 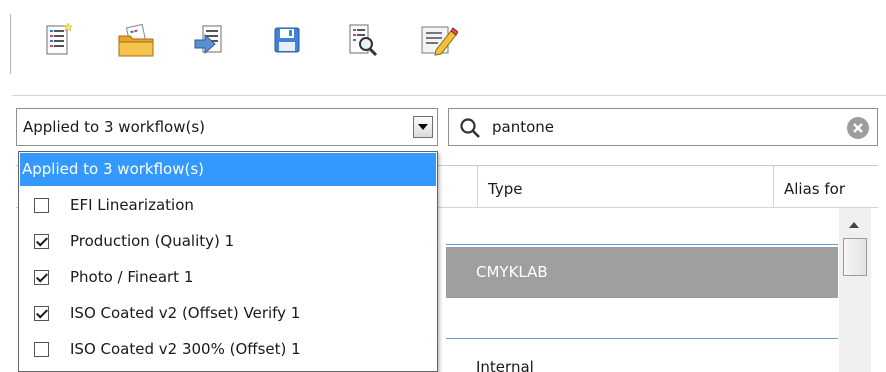 I want to click on workflow-filter-combo: Applied to 3 workflow(s), so click(x=227, y=127).